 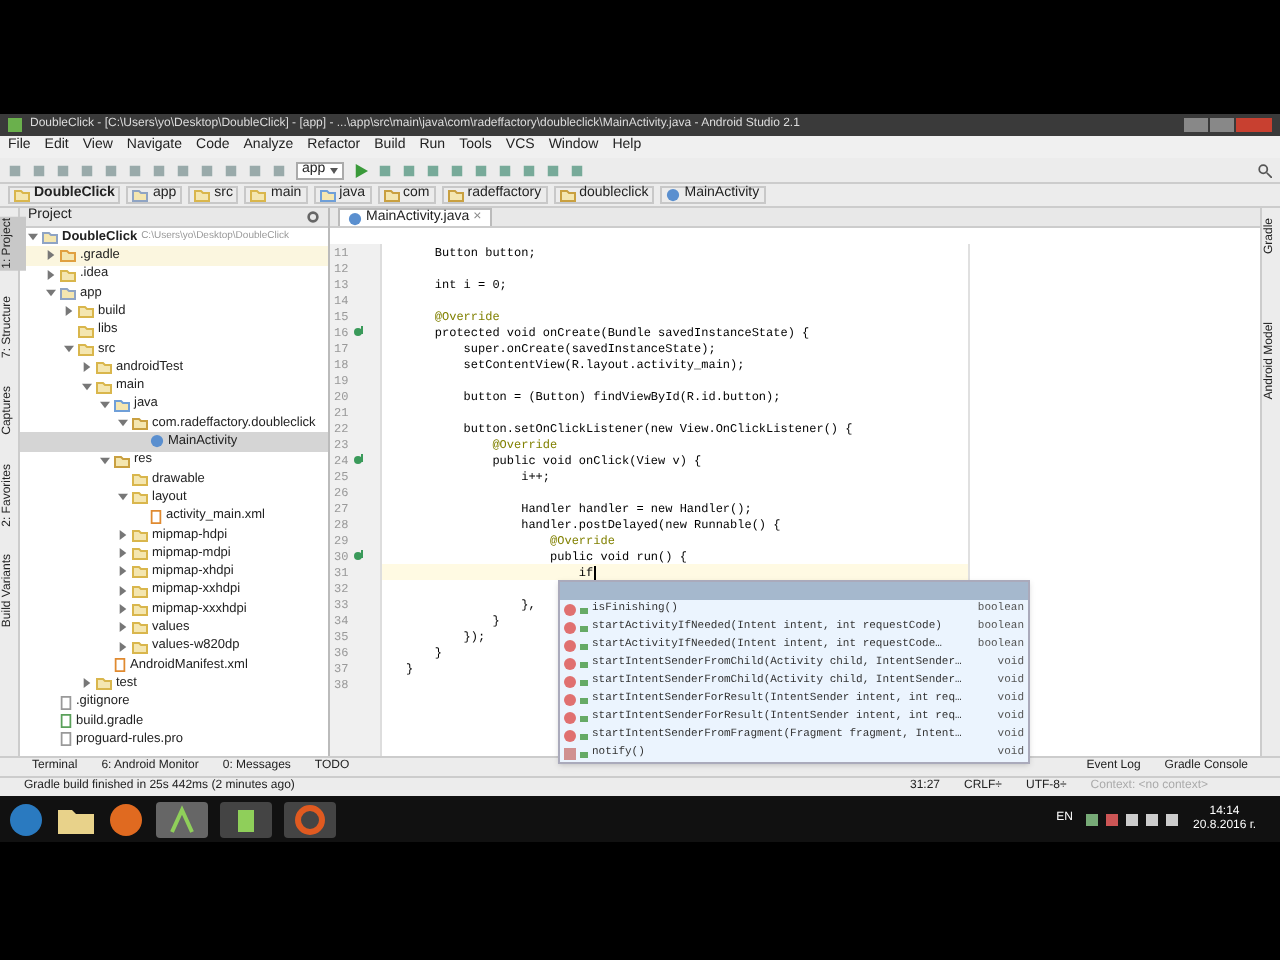 What do you see at coordinates (1265, 170) in the screenshot?
I see `search-icon` at bounding box center [1265, 170].